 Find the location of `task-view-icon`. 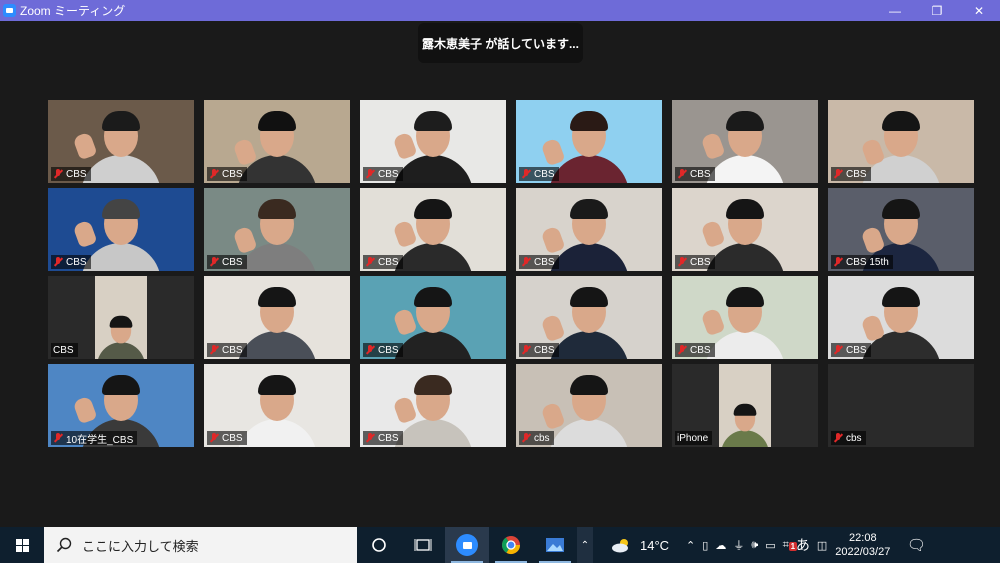

task-view-icon is located at coordinates (423, 545).